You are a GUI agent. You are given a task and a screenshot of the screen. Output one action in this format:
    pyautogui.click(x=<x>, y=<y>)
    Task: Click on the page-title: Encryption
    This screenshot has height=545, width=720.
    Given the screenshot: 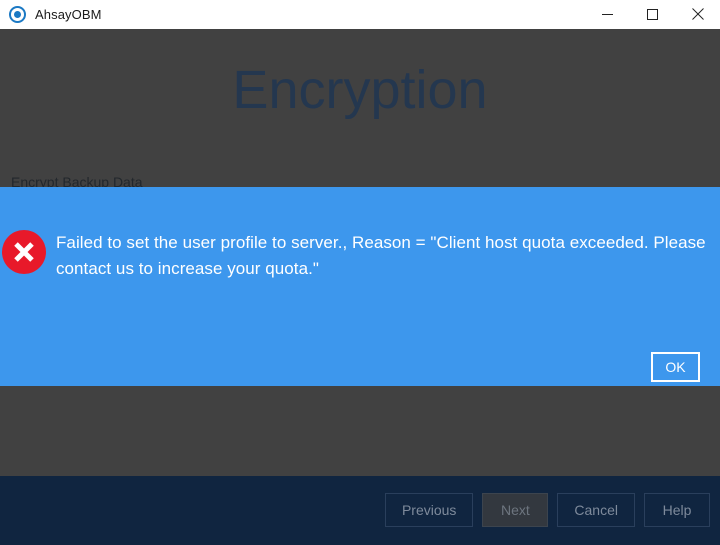 What is the action you would take?
    pyautogui.click(x=360, y=90)
    